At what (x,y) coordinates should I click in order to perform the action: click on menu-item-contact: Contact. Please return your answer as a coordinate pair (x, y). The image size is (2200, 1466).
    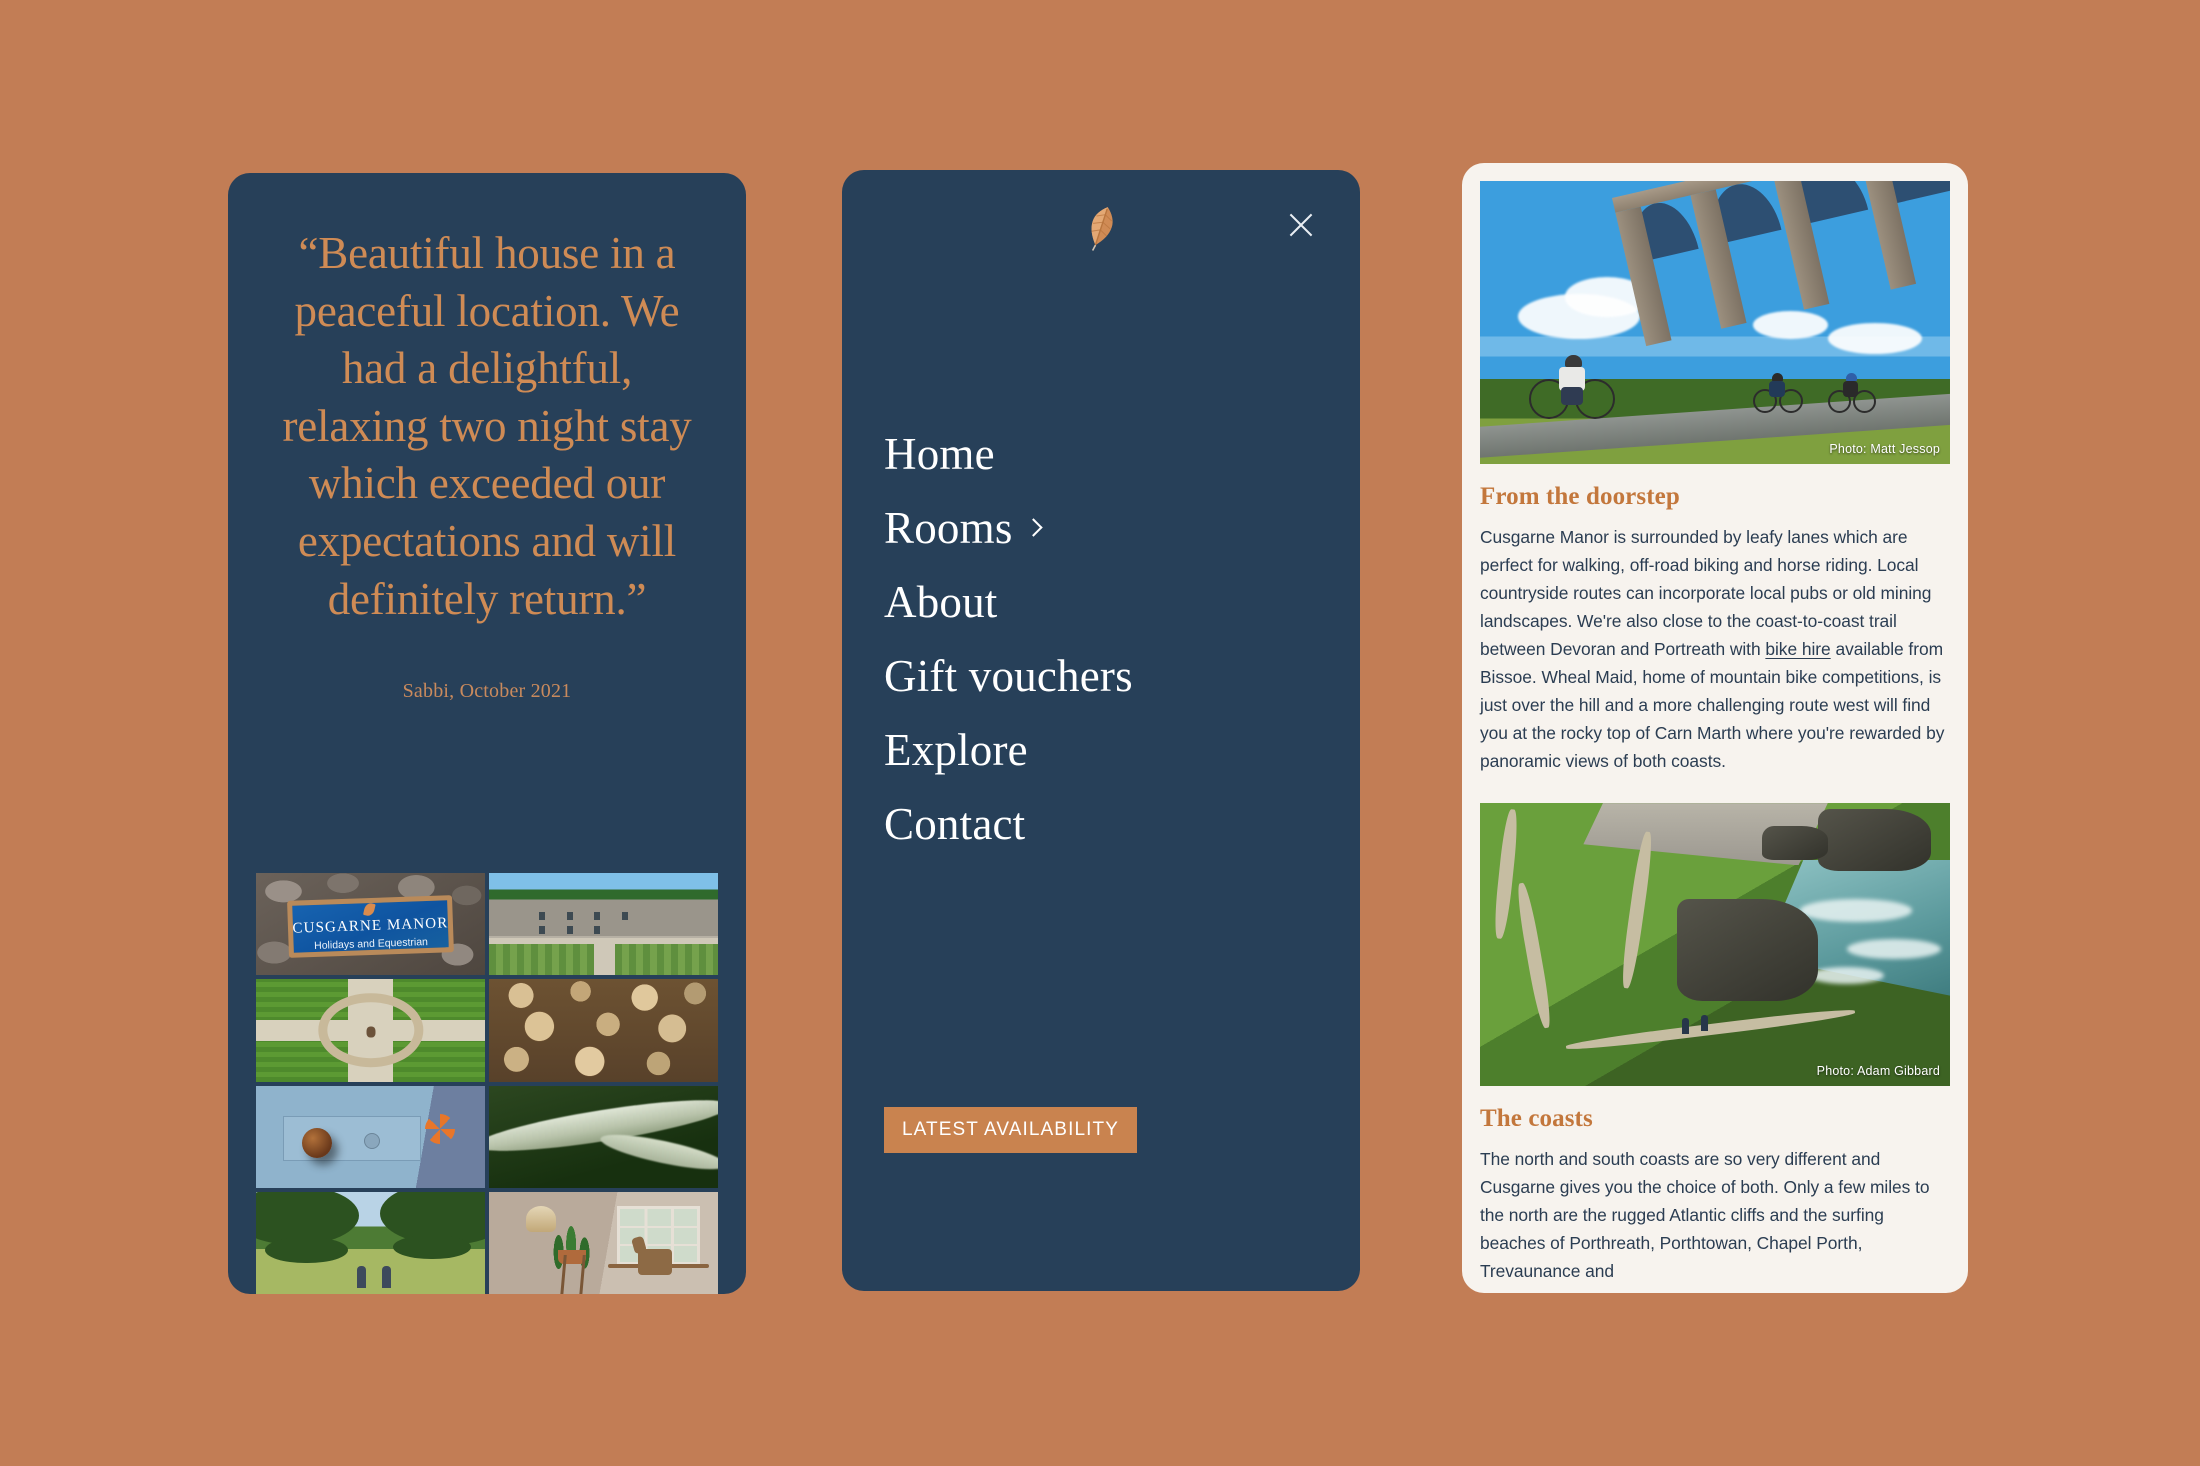
    Looking at the image, I should click on (1122, 824).